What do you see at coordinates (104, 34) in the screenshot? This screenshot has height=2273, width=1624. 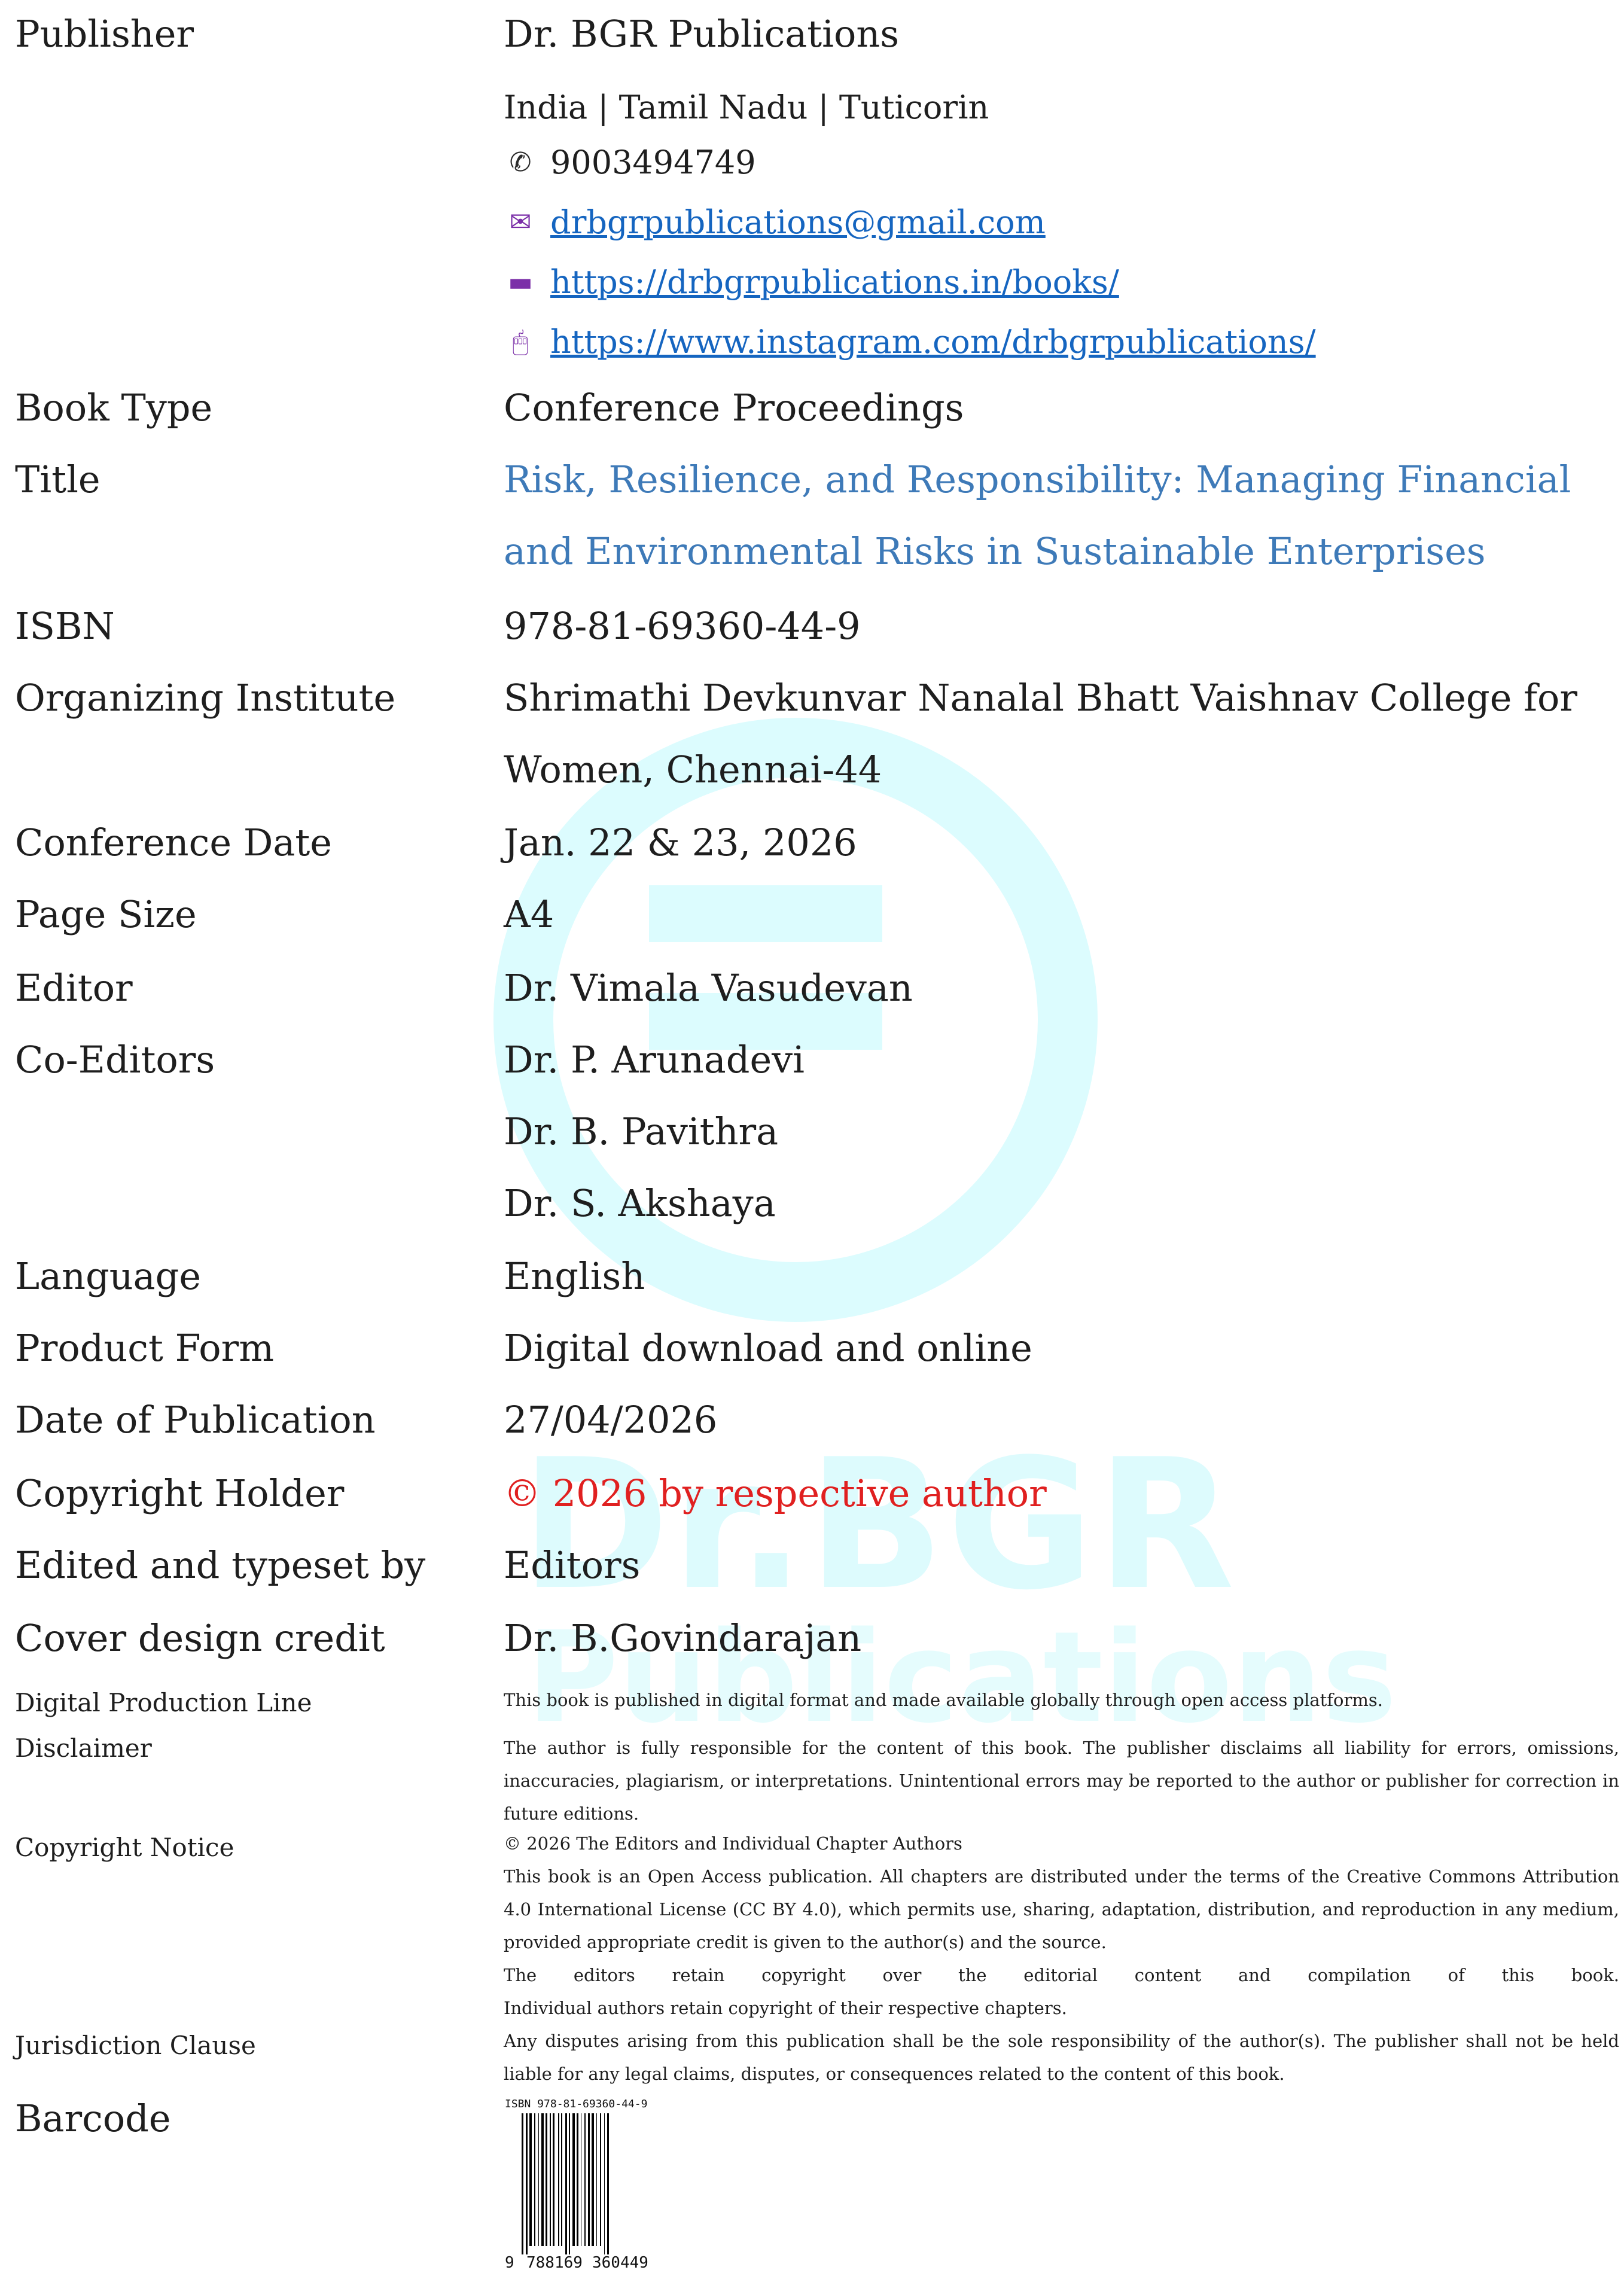 I see `publisher-label: Publisher` at bounding box center [104, 34].